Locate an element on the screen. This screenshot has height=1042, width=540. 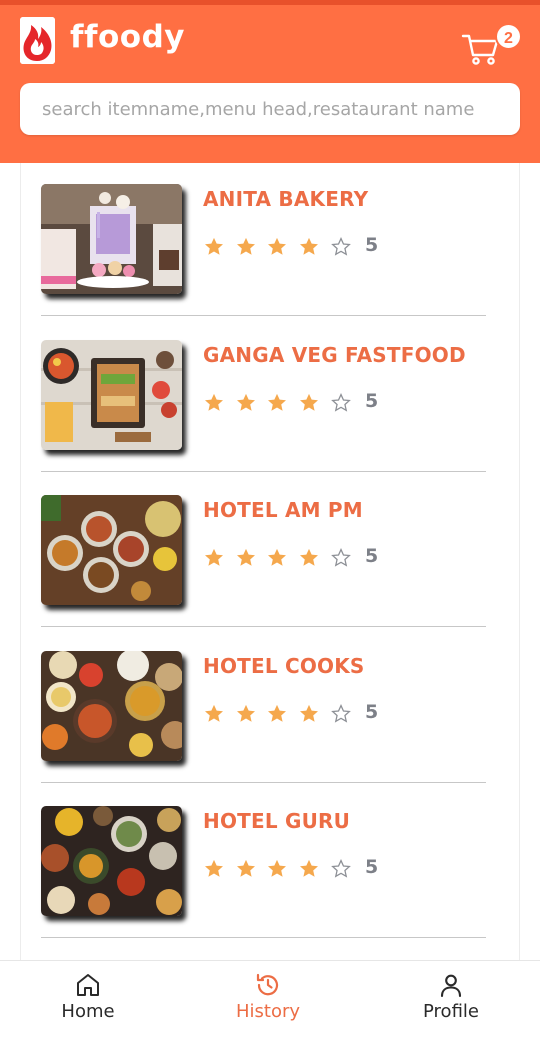
food-spread-photo is located at coordinates (111, 861).